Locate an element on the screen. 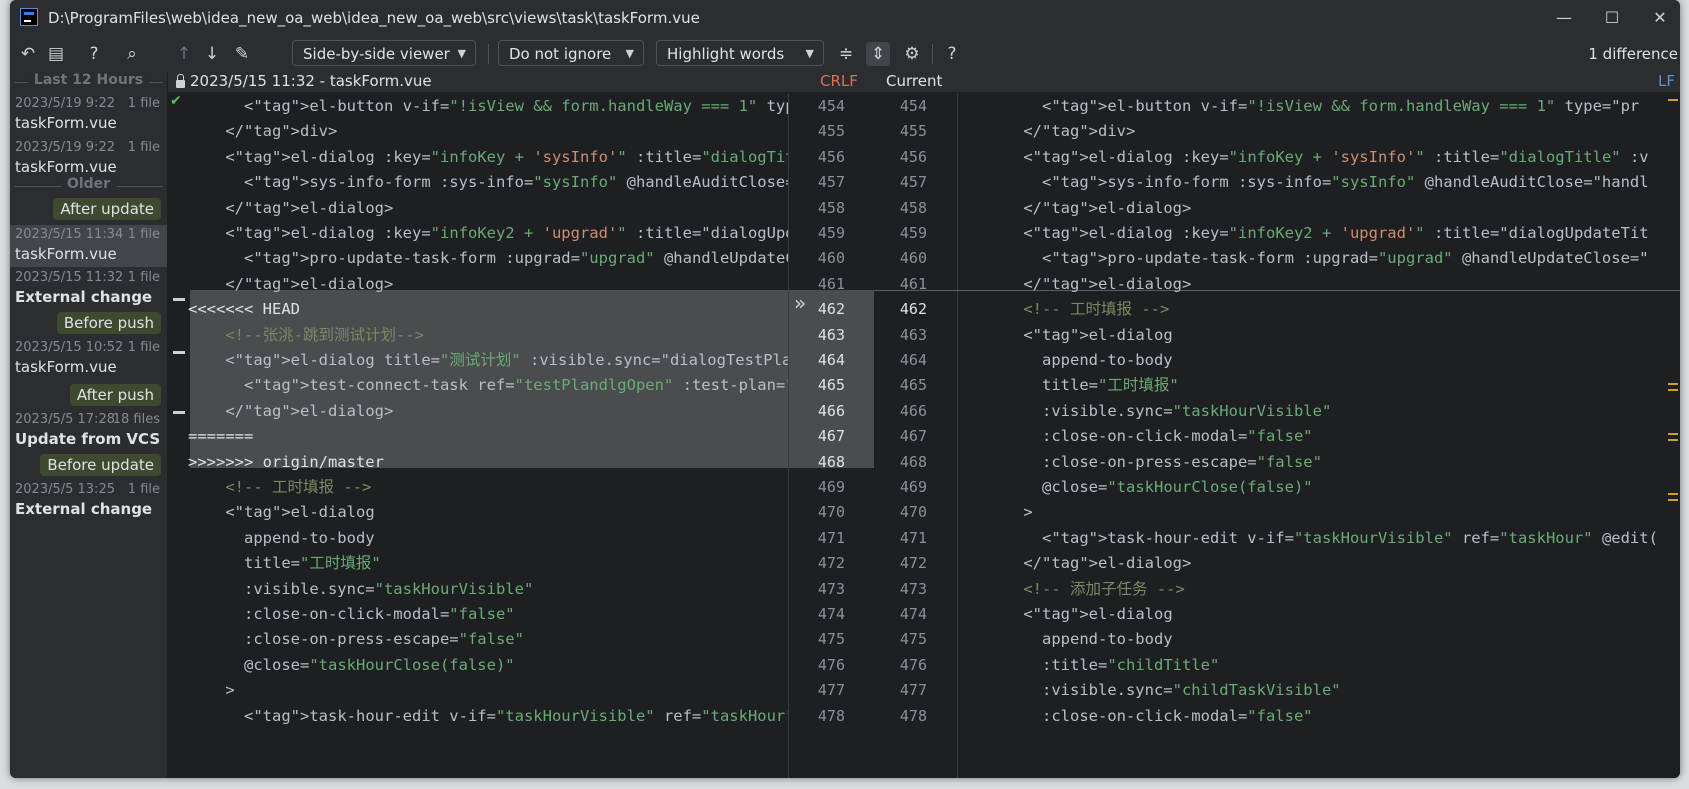 This screenshot has width=1689, height=789. label-after-update: After update is located at coordinates (107, 209).